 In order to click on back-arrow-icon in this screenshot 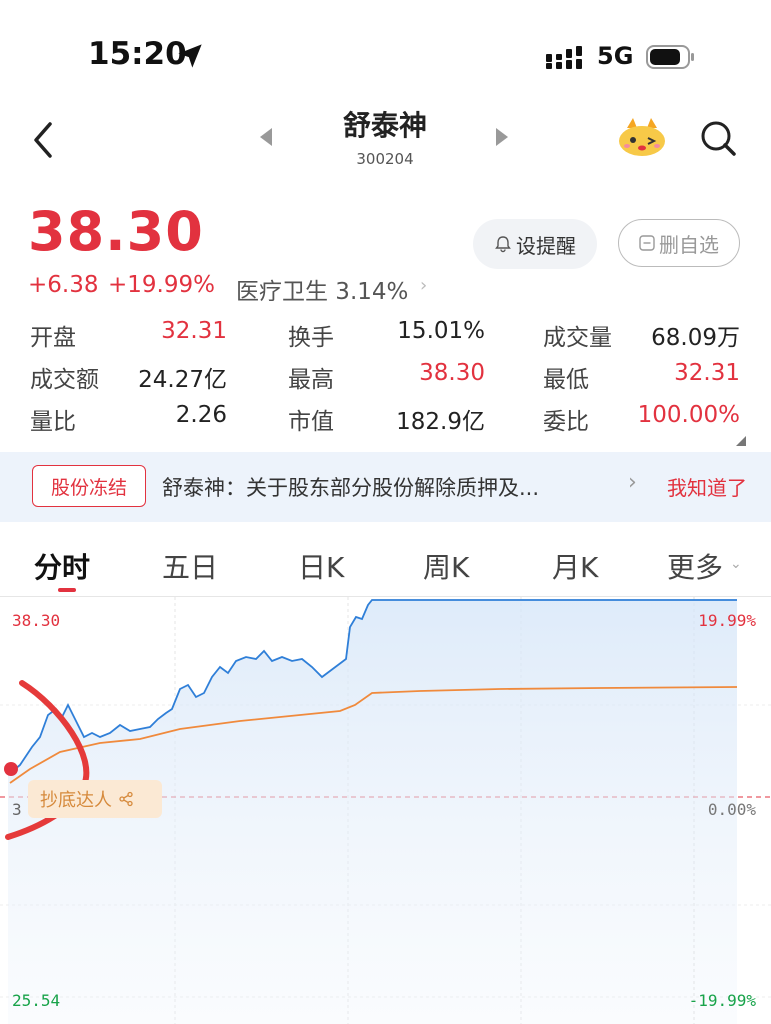, I will do `click(45, 140)`.